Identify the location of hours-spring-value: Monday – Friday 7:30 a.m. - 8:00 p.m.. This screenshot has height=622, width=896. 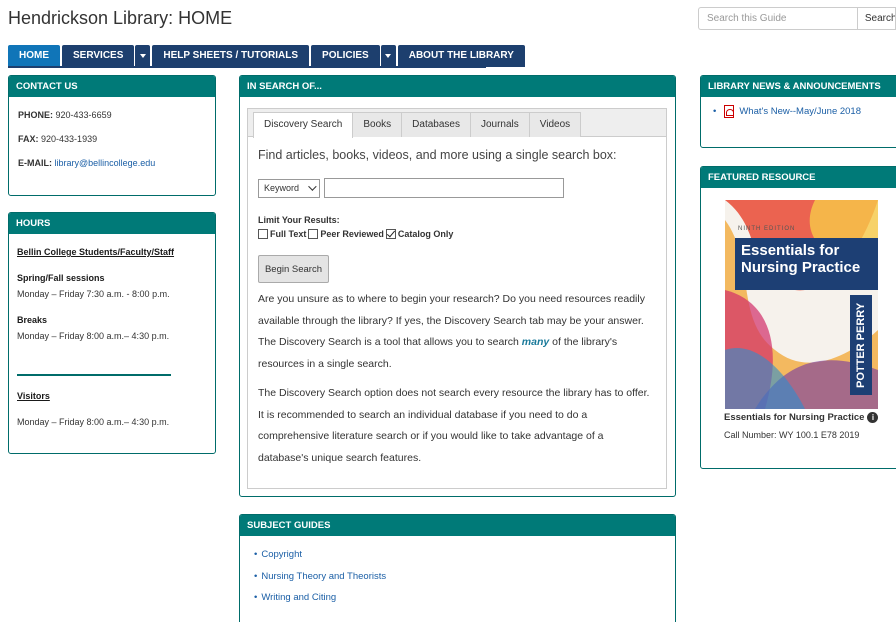
(93, 294).